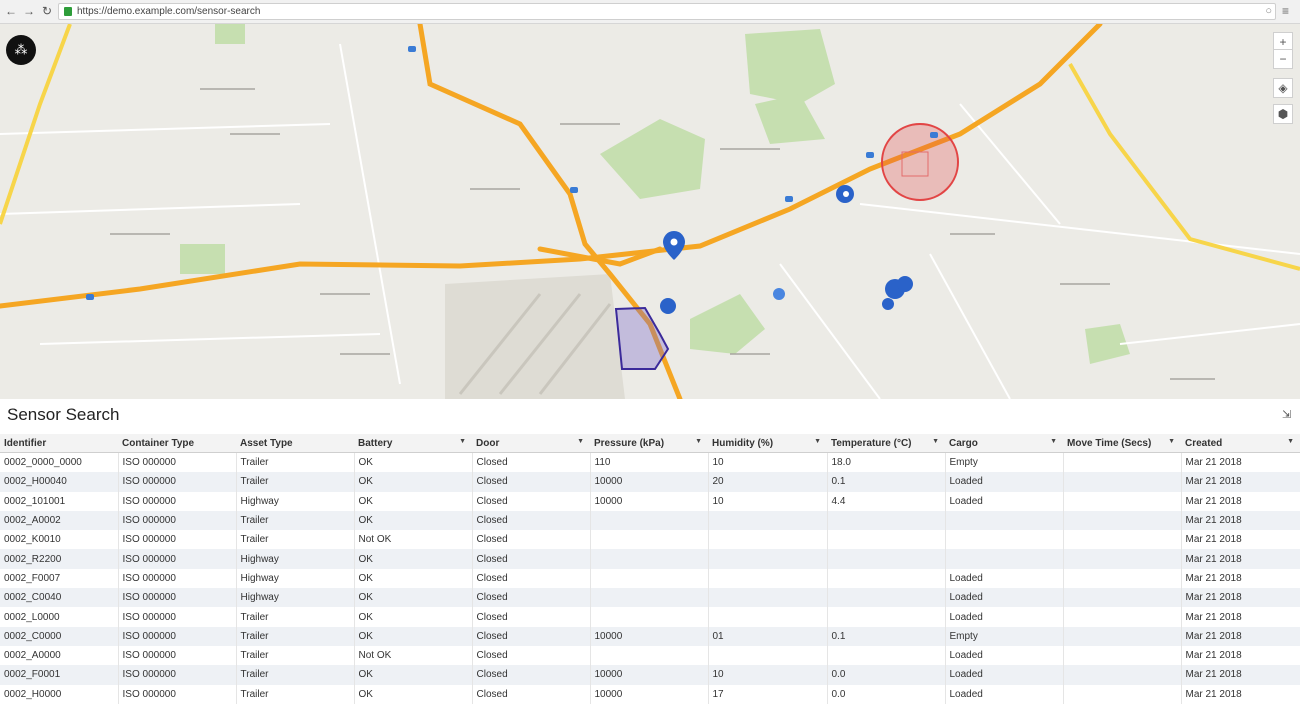  I want to click on column-header: Temperature (°C) ▼, so click(886, 443).